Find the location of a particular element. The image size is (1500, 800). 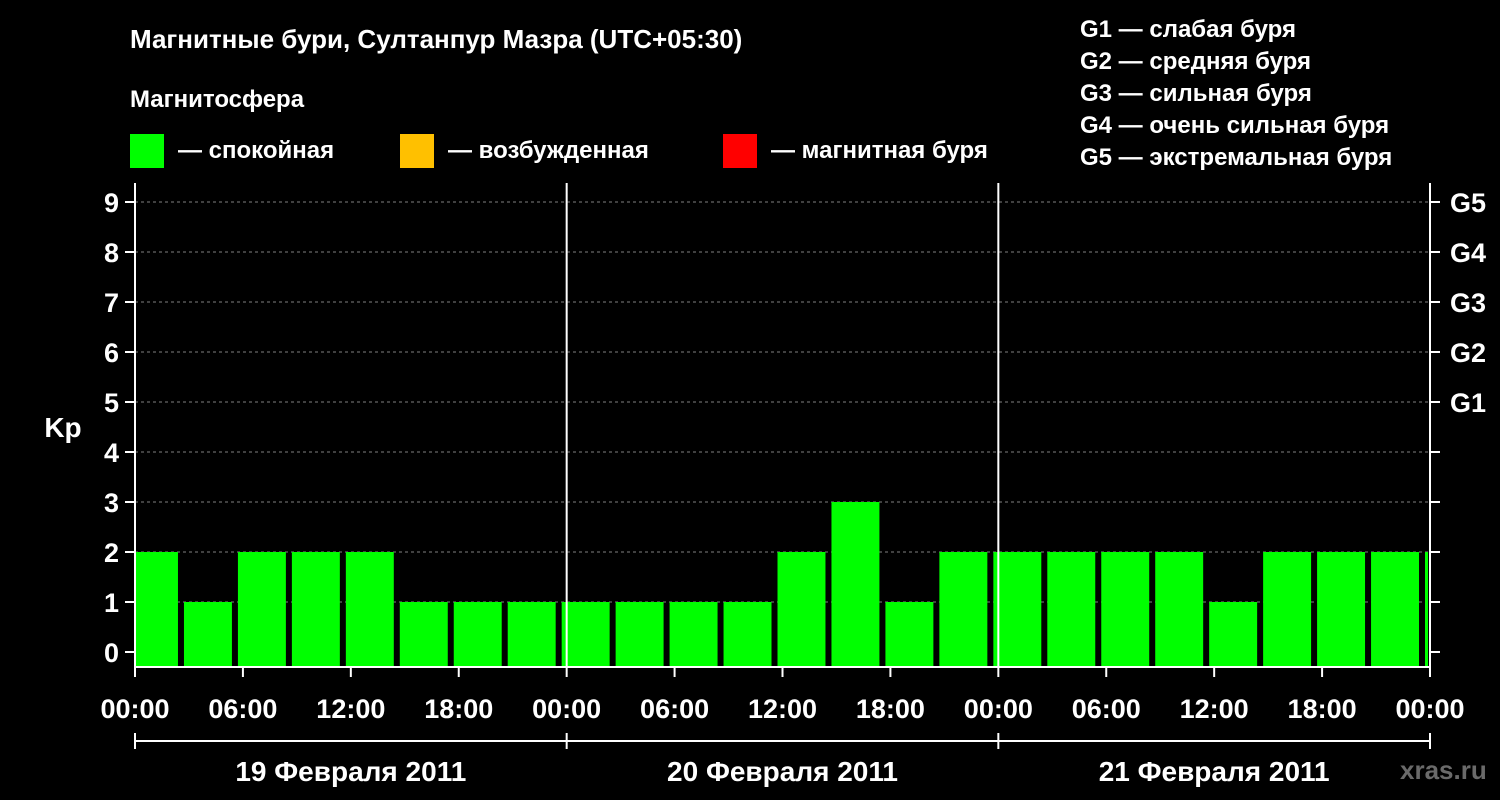

y-tick-label: 5 is located at coordinates (111, 403).